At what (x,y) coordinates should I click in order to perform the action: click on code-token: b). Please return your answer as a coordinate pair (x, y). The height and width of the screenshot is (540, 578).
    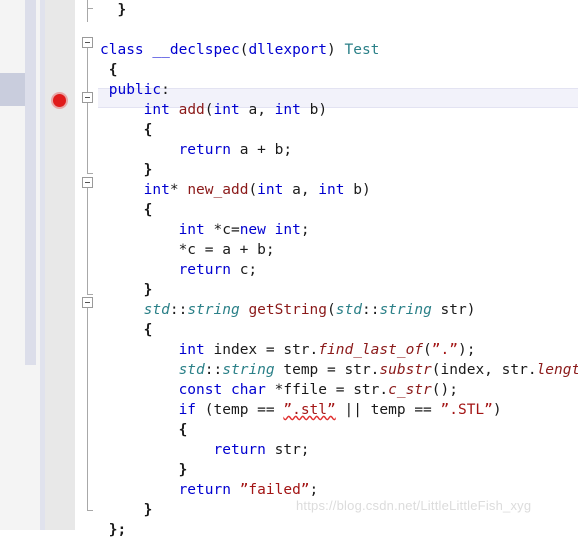
    Looking at the image, I should click on (357, 190).